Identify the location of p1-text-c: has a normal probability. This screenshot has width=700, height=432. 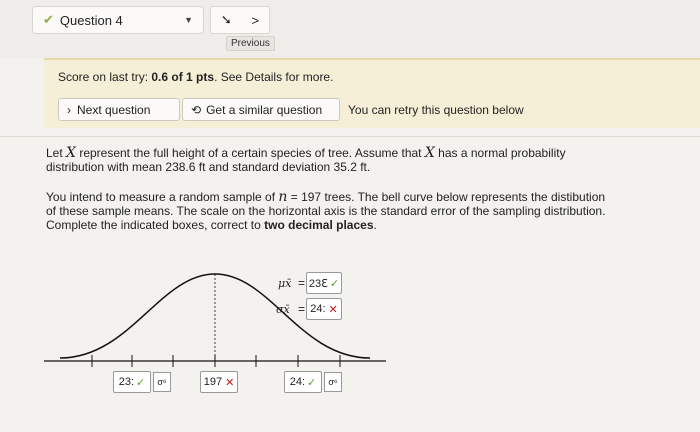
(500, 153).